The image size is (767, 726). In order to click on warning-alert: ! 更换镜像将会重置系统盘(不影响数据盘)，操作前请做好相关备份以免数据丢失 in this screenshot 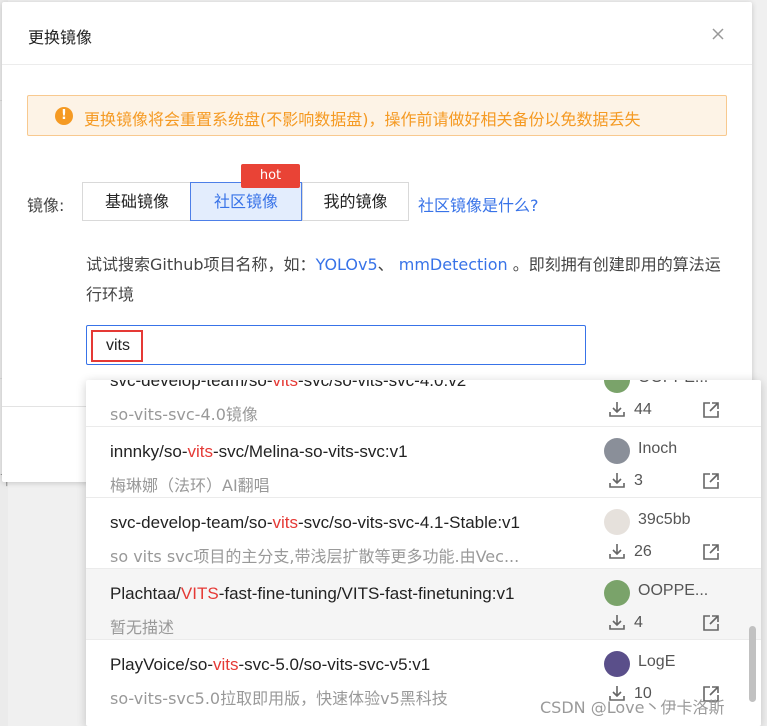, I will do `click(377, 115)`.